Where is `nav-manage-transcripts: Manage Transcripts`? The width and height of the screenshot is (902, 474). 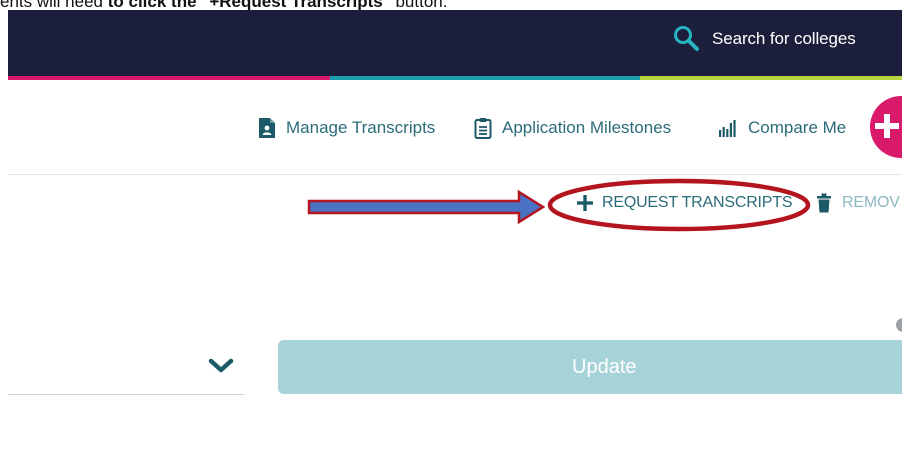 nav-manage-transcripts: Manage Transcripts is located at coordinates (346, 128).